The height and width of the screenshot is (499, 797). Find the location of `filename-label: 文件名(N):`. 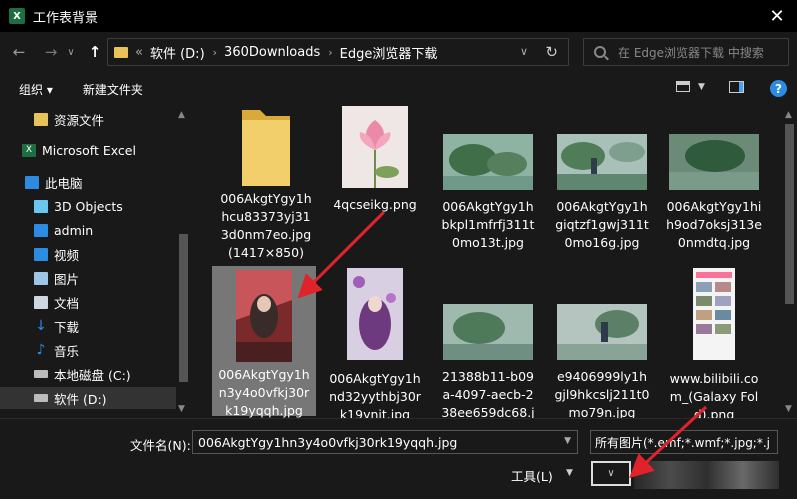

filename-label: 文件名(N): is located at coordinates (160, 445).